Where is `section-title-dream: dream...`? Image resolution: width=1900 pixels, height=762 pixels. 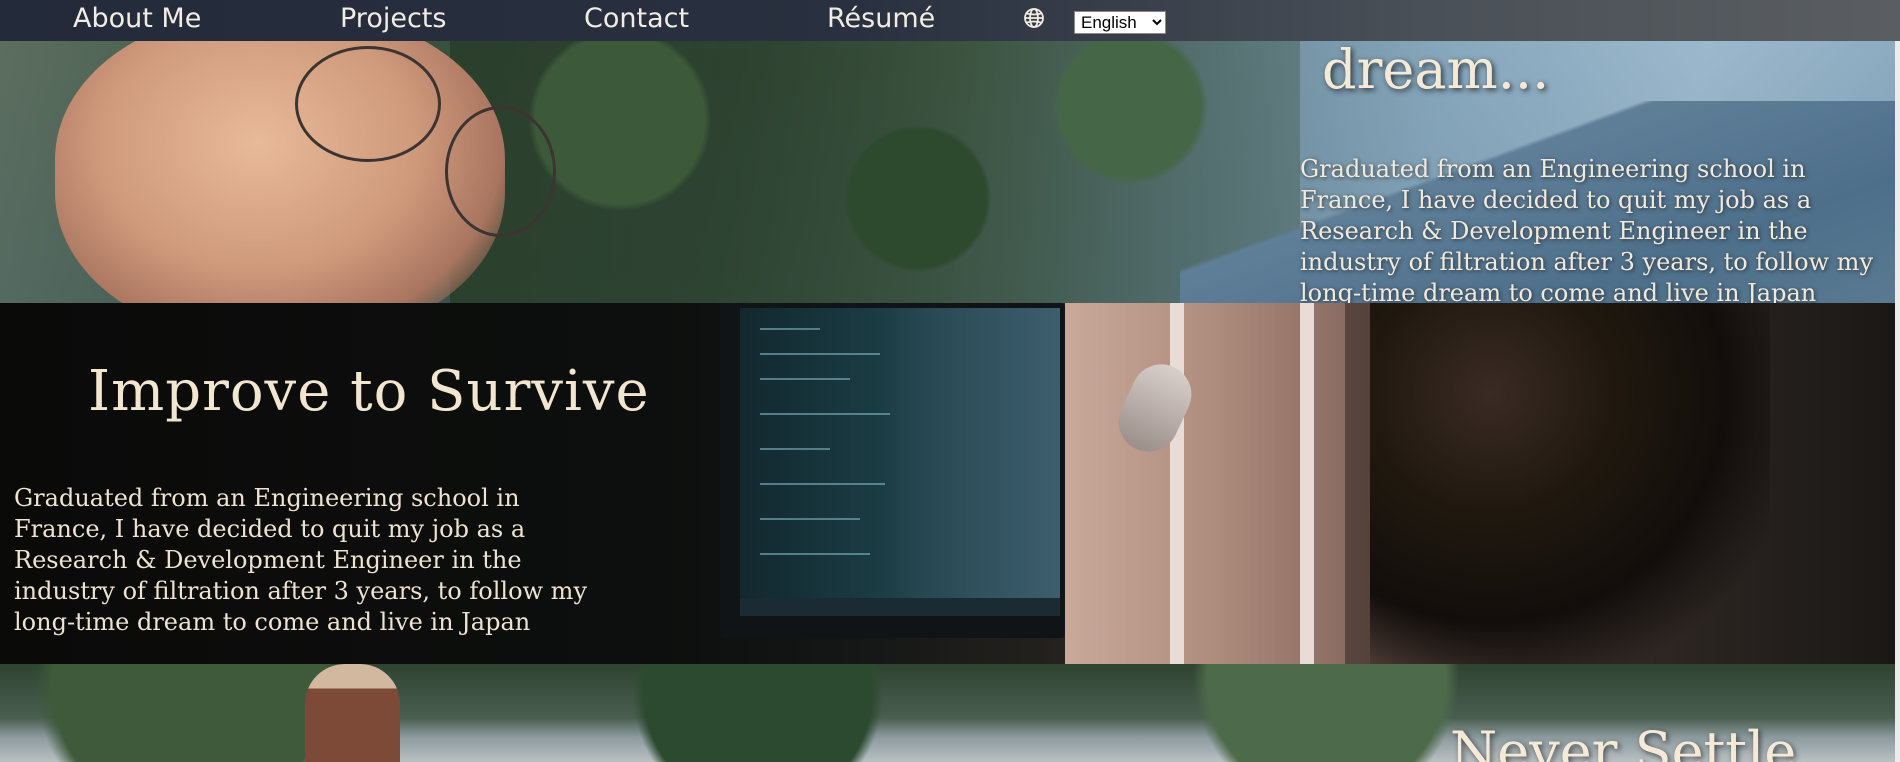
section-title-dream: dream... is located at coordinates (1436, 71).